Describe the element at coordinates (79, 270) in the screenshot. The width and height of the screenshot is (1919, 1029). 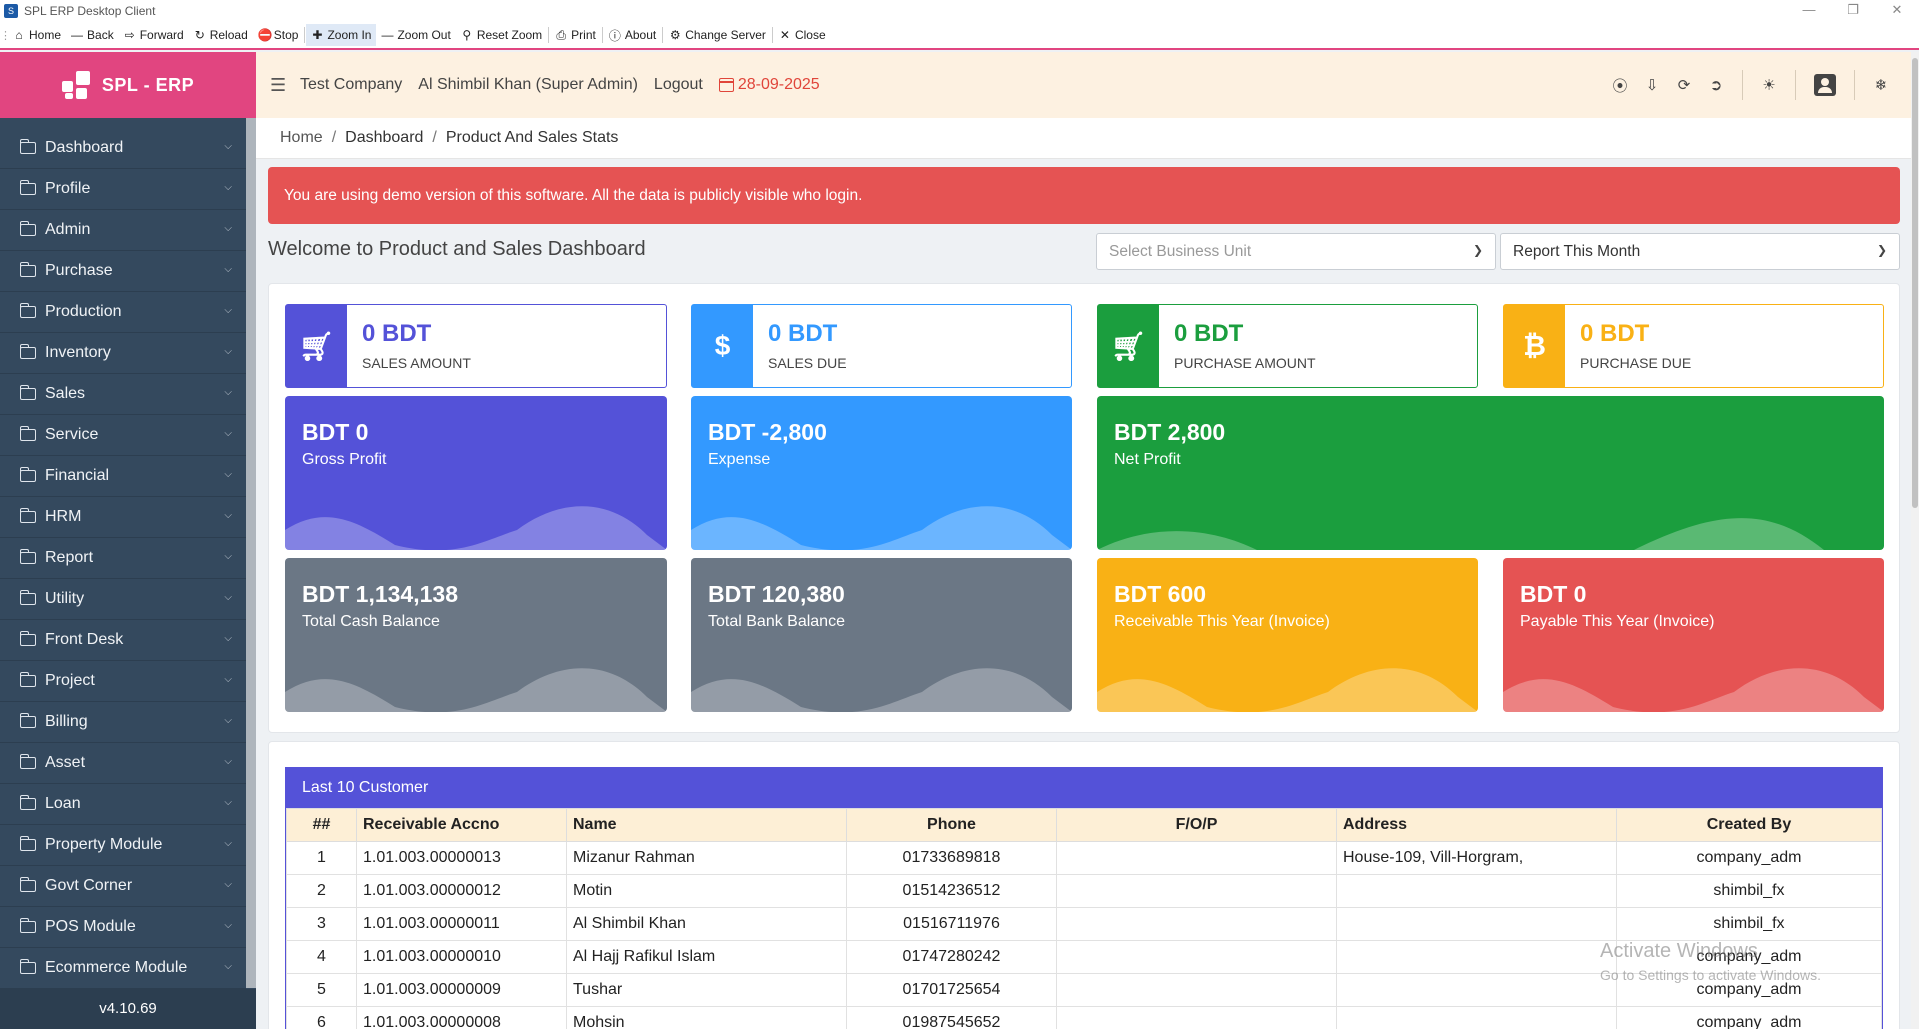
I see `sidebar-item-label: Purchase` at that location.